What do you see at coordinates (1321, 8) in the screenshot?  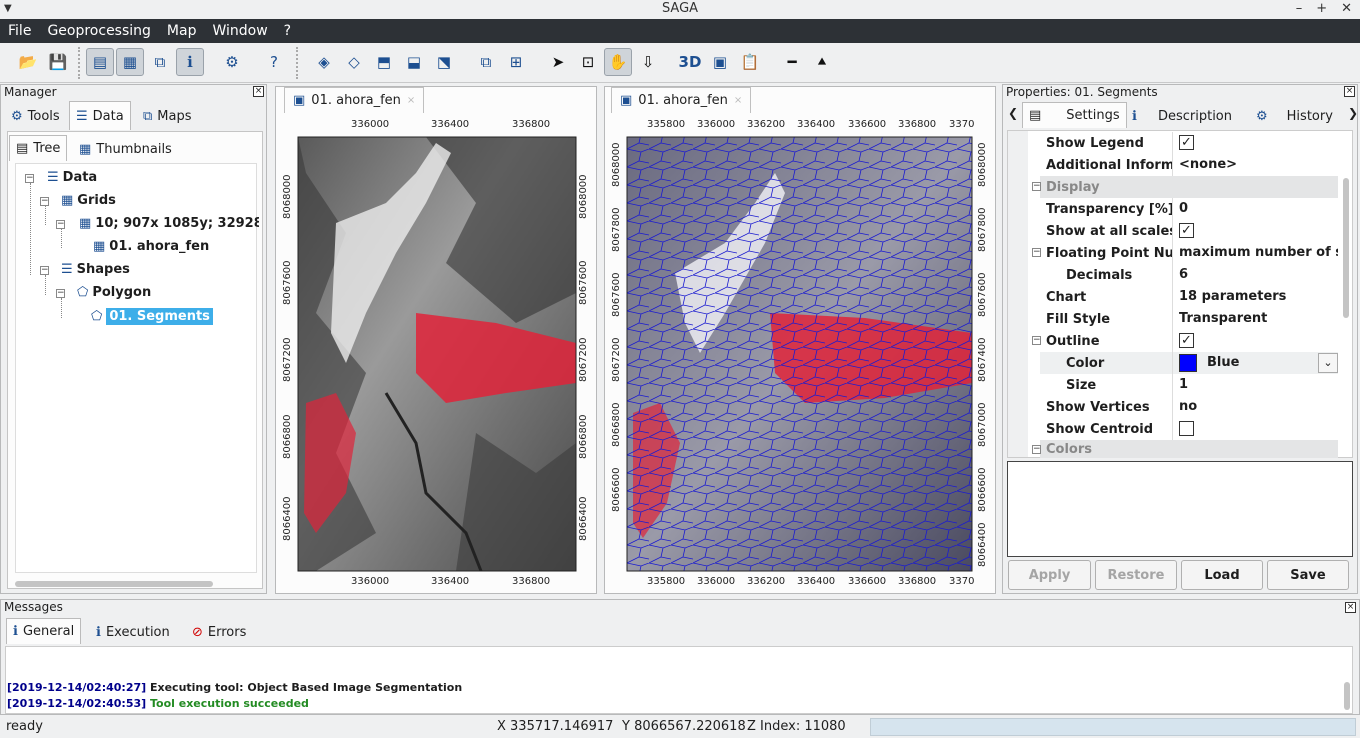 I see `maximize-icon: +` at bounding box center [1321, 8].